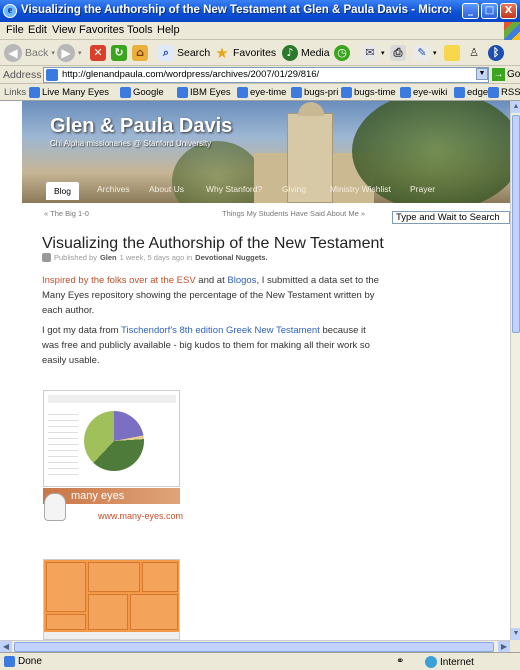 This screenshot has width=520, height=670. I want to click on favorites-button: ★ Favorites, so click(245, 53).